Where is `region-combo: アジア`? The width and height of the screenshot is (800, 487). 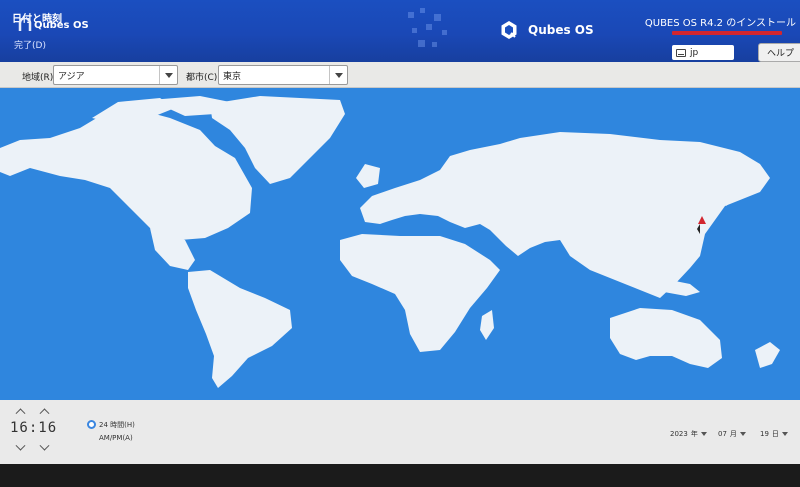
region-combo: アジア is located at coordinates (115, 75).